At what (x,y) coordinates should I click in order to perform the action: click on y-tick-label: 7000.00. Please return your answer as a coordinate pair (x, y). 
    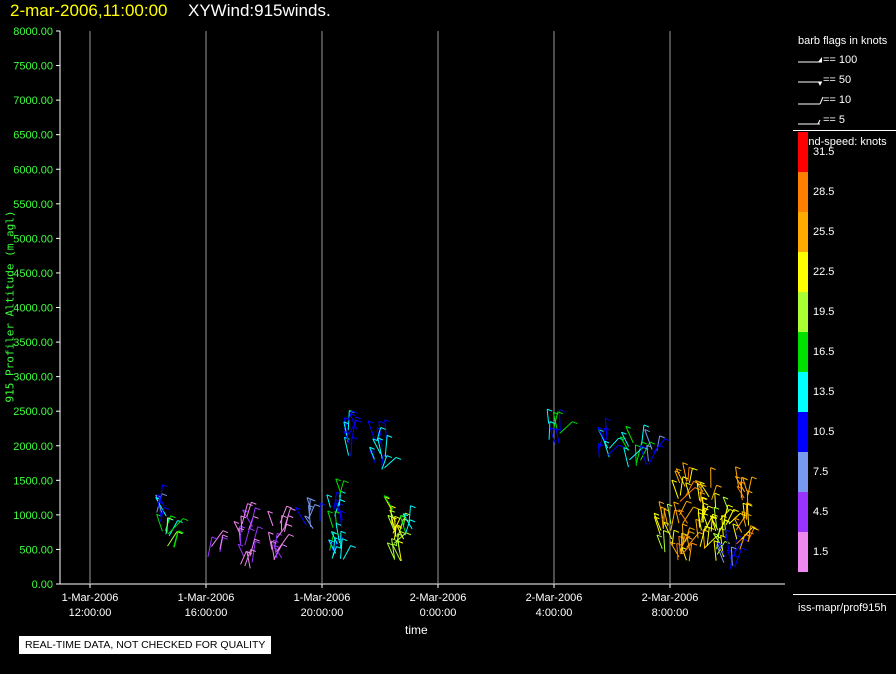
    Looking at the image, I should click on (33, 101).